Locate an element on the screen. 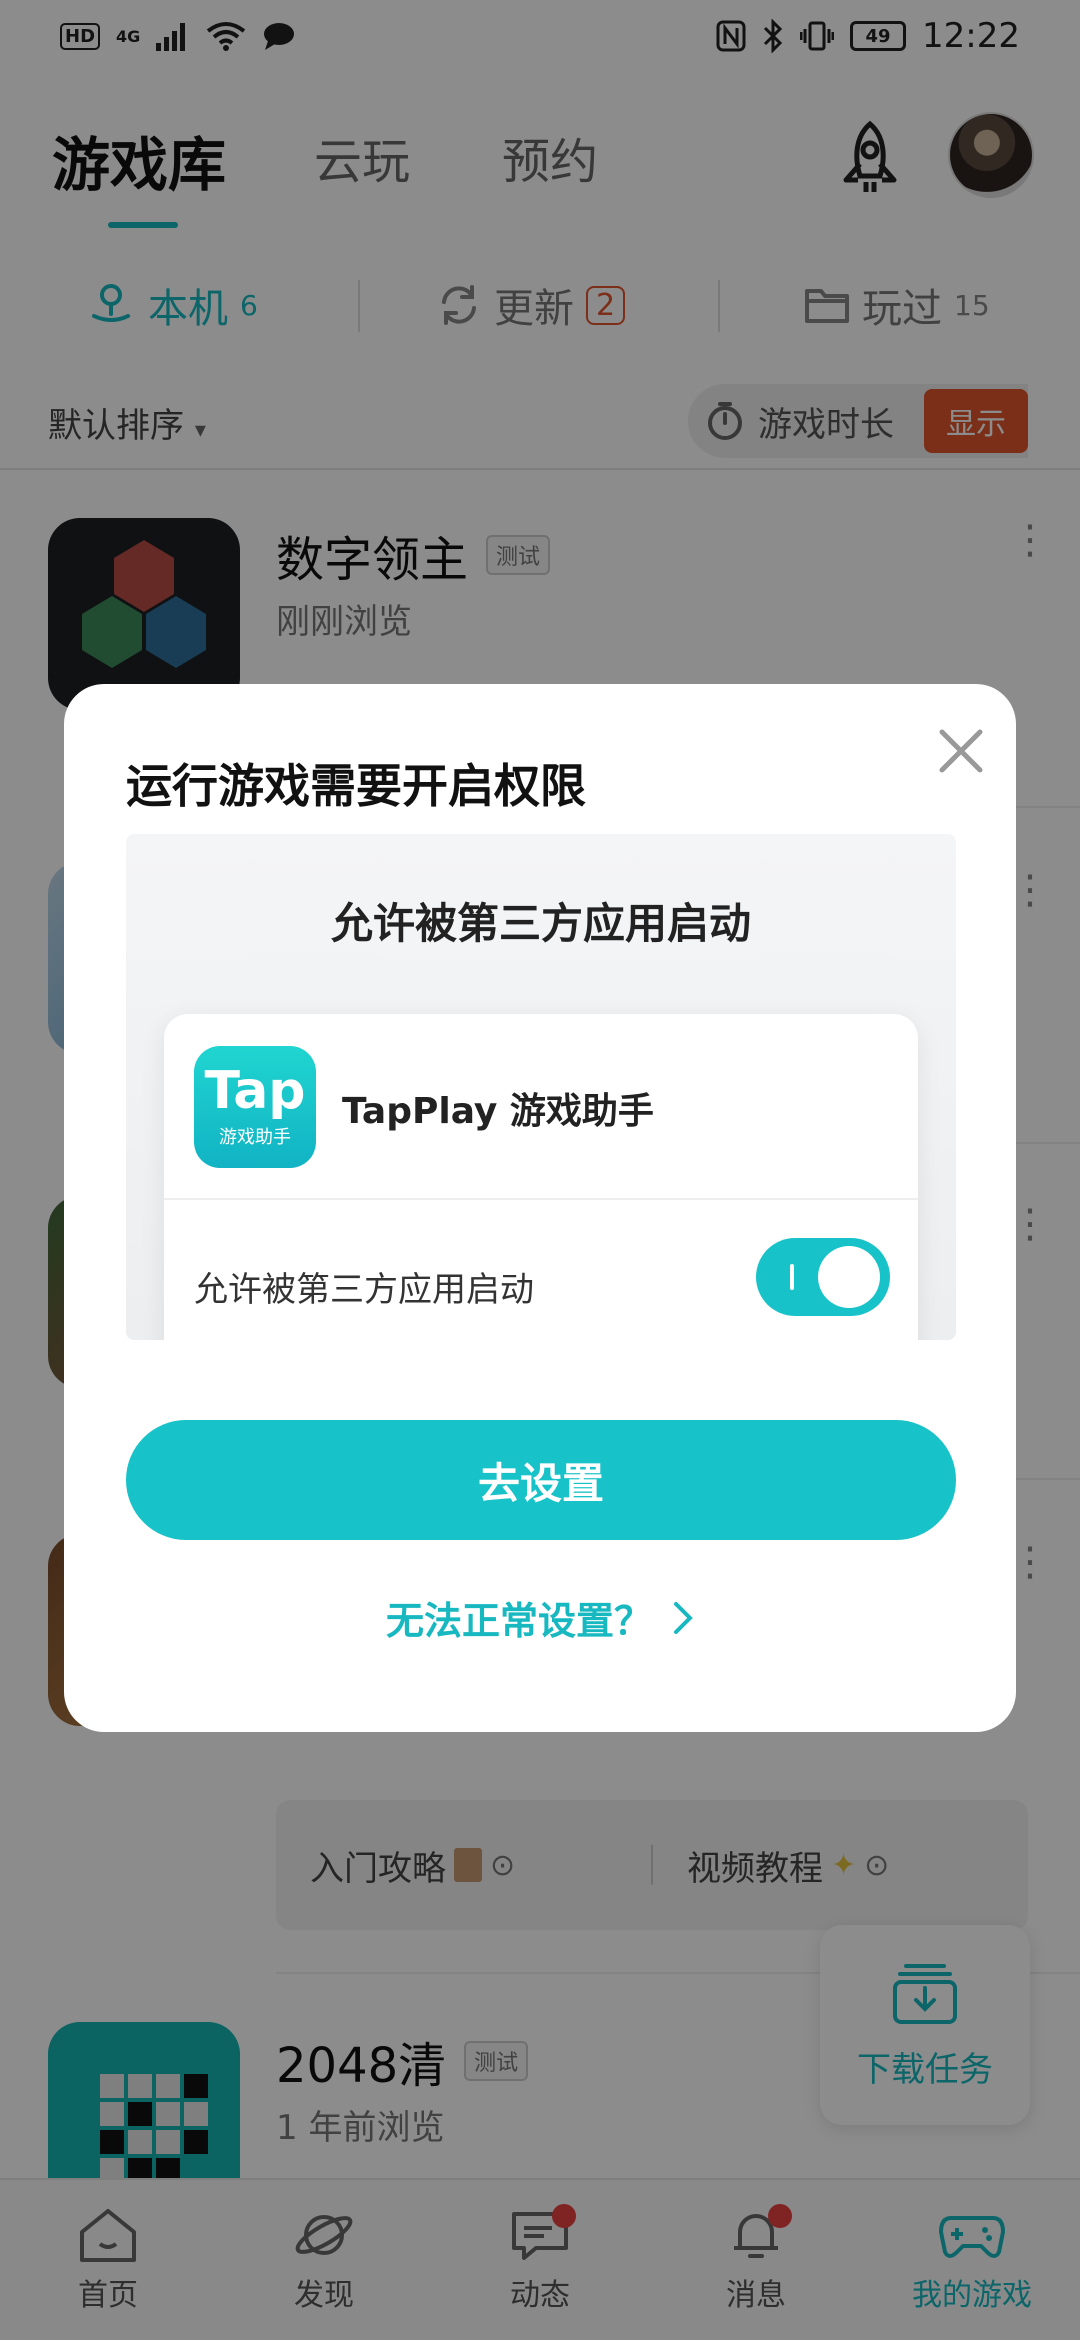 The width and height of the screenshot is (1080, 2340). illustration-title: 允许被第三方应用启动 is located at coordinates (540, 923).